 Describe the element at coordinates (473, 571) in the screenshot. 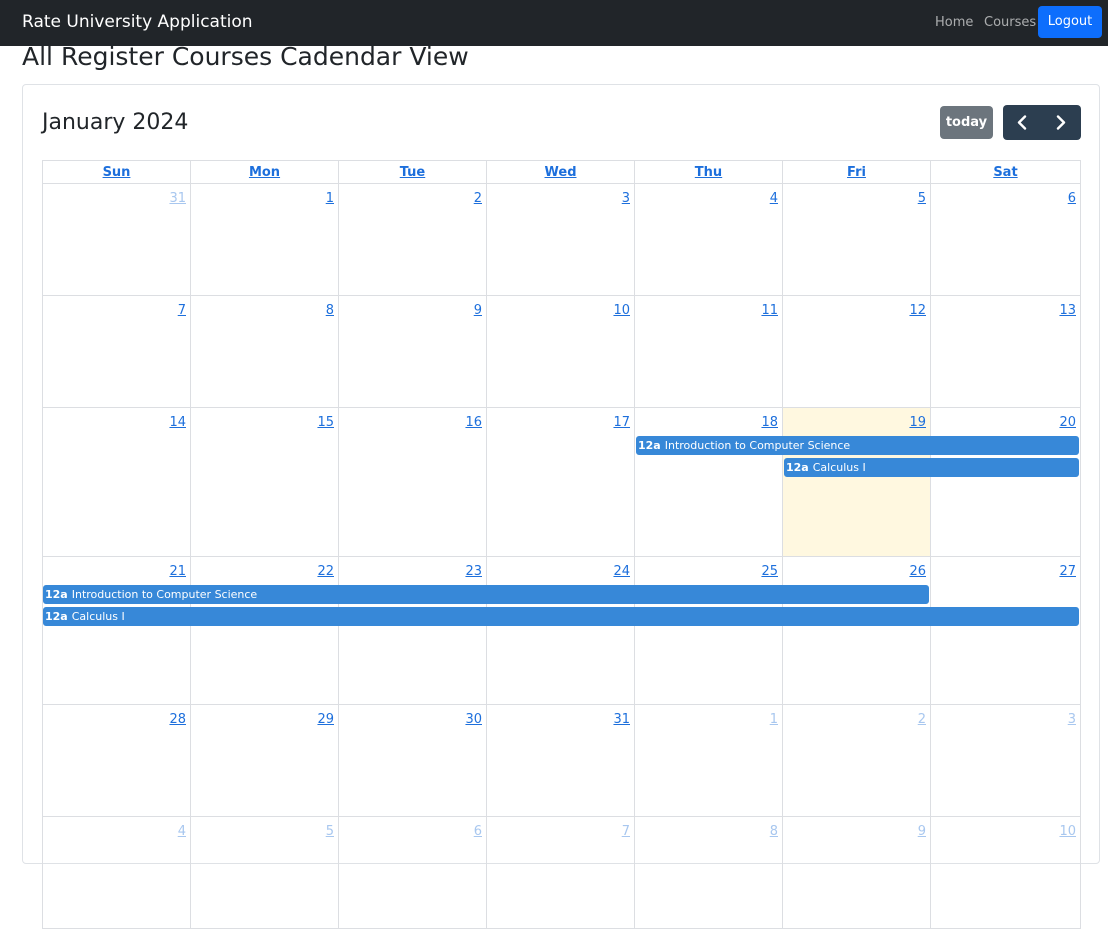

I see `day-number-link: 23` at that location.